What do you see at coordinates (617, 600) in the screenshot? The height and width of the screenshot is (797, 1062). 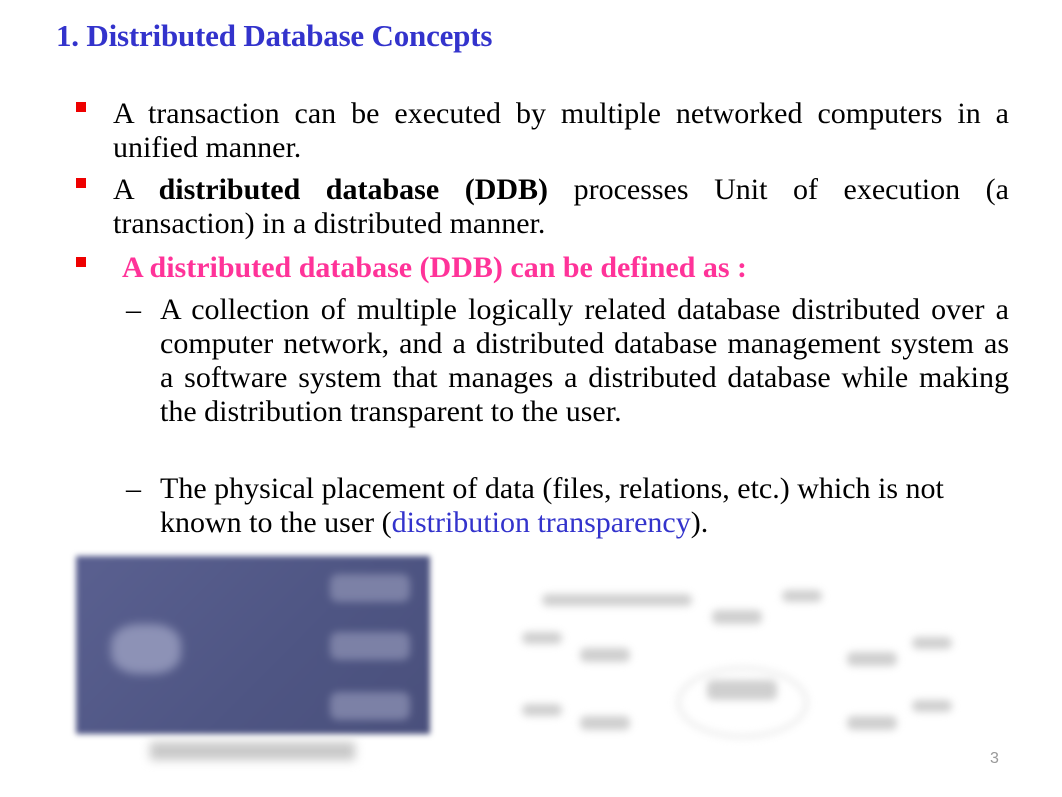 I see `diagram-label` at bounding box center [617, 600].